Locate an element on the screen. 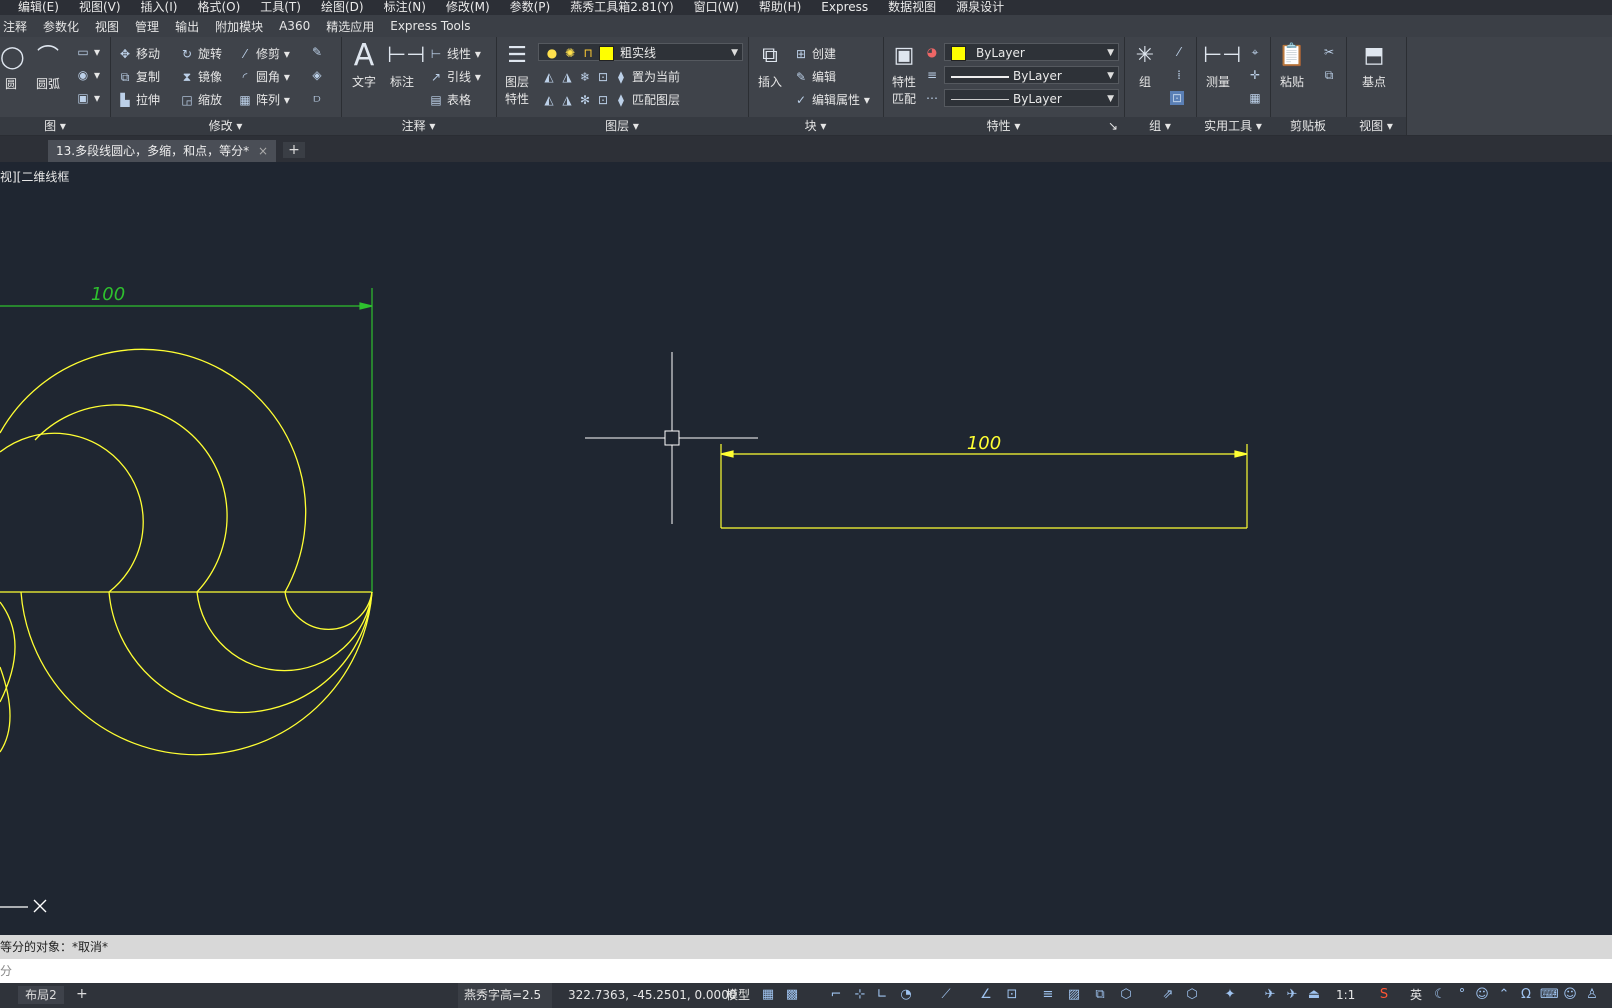 This screenshot has width=1612, height=1008. add-layout-button: + is located at coordinates (82, 994).